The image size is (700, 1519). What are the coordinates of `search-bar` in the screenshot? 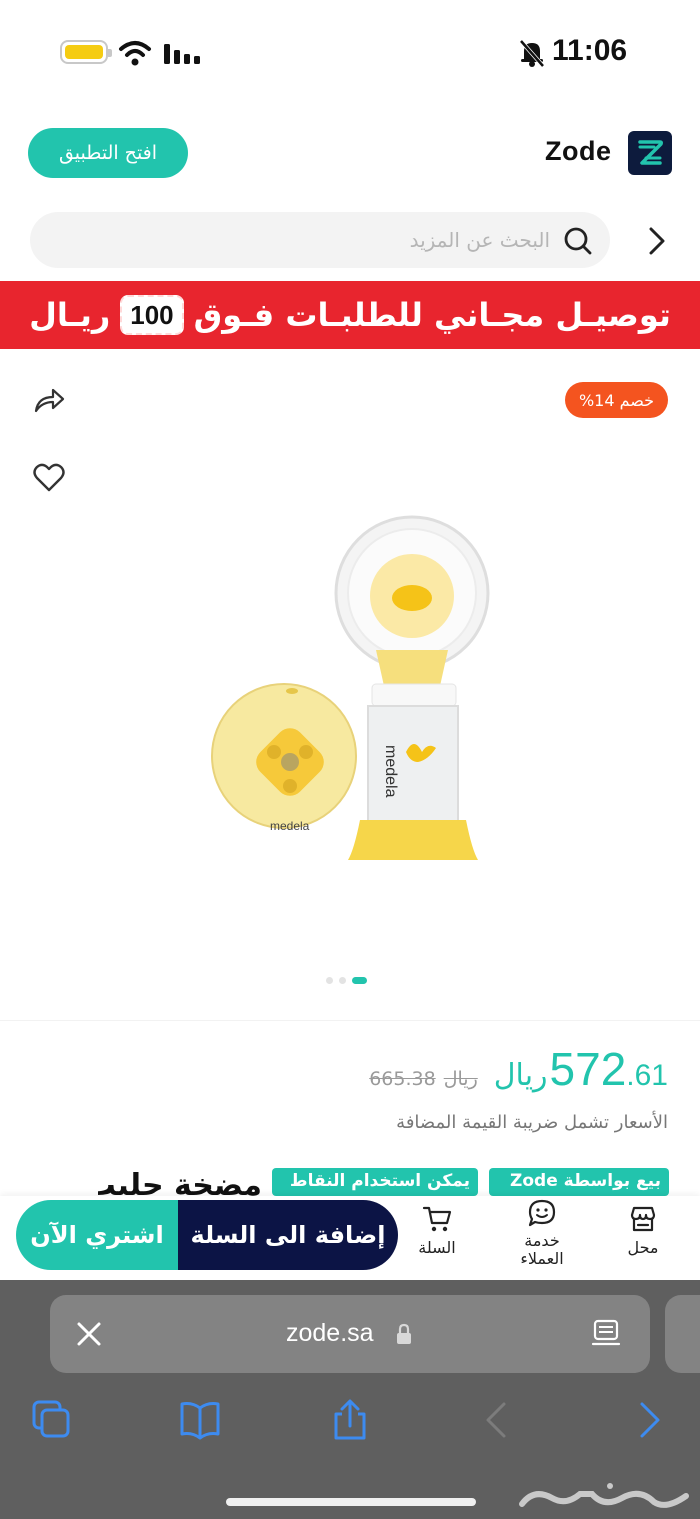 It's located at (320, 240).